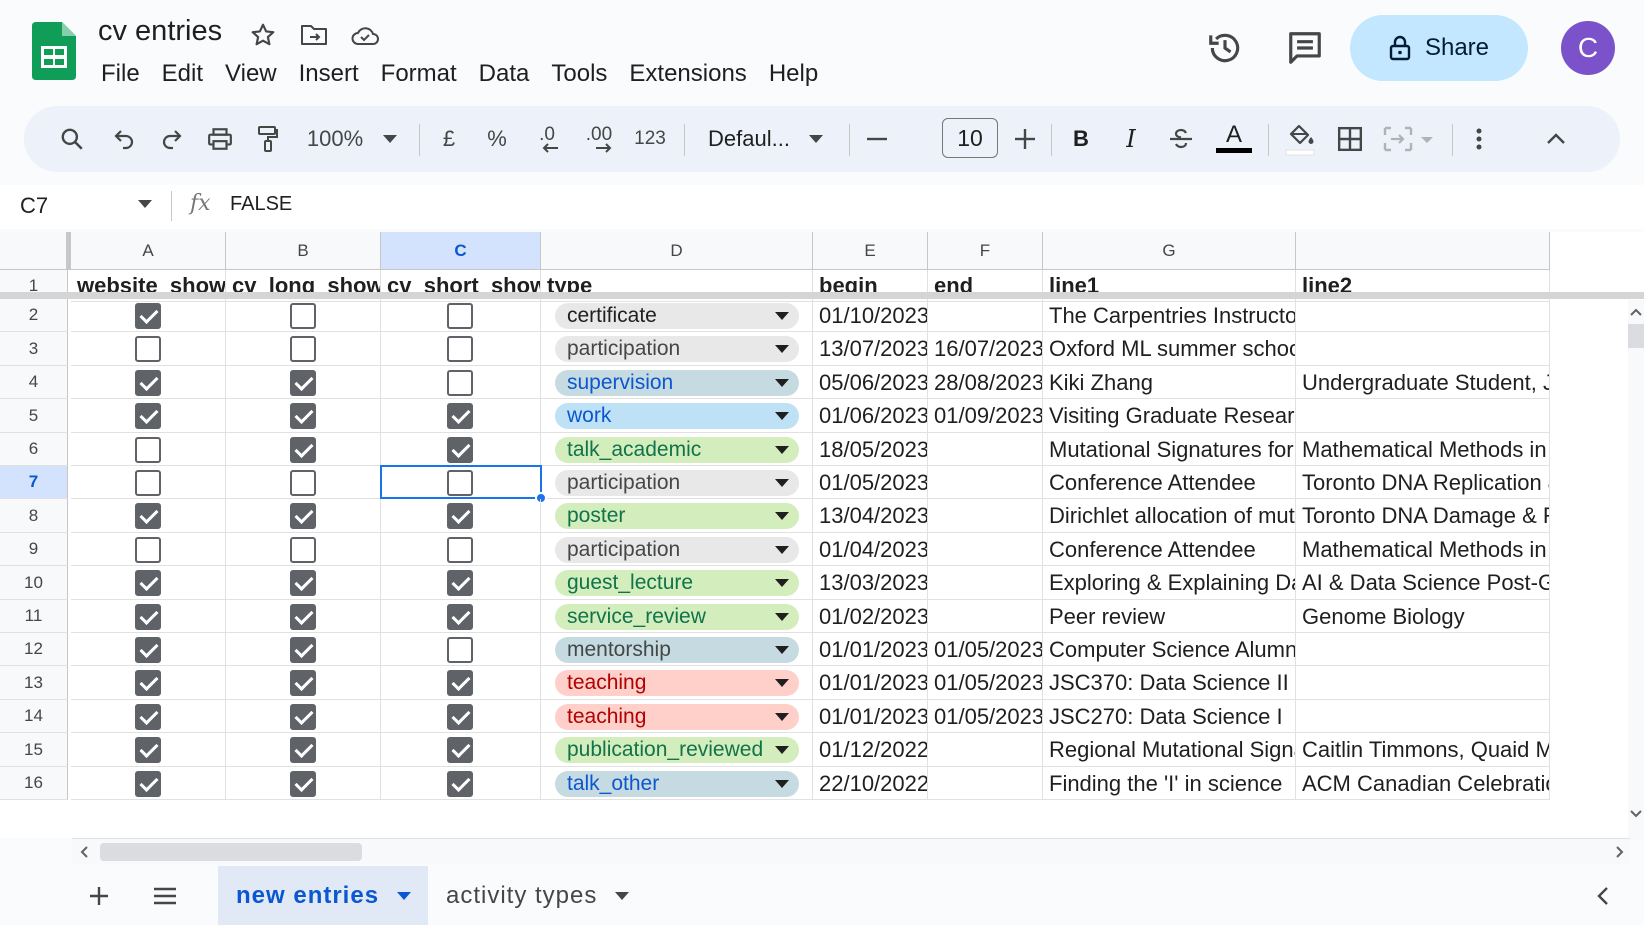  Describe the element at coordinates (985, 416) in the screenshot. I see `end-cell: 01/09/2023` at that location.